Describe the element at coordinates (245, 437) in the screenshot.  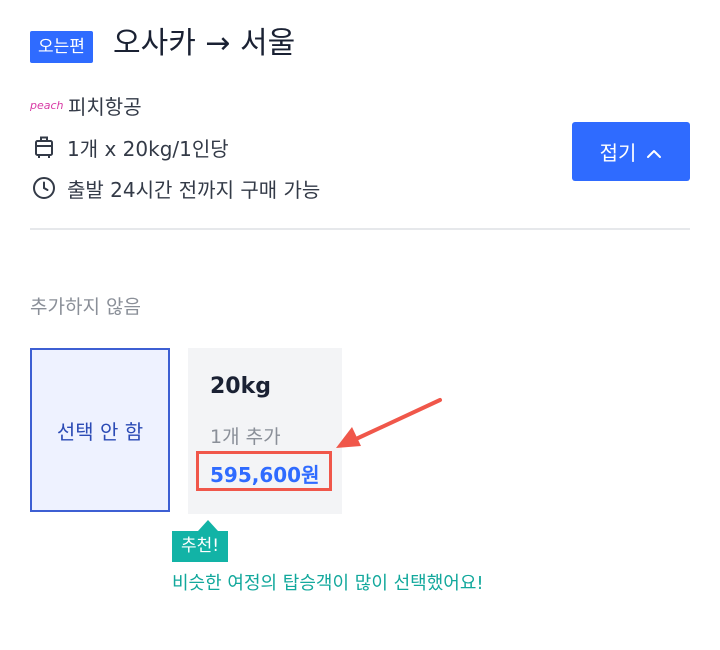
I see `option-count: 1개 추가` at that location.